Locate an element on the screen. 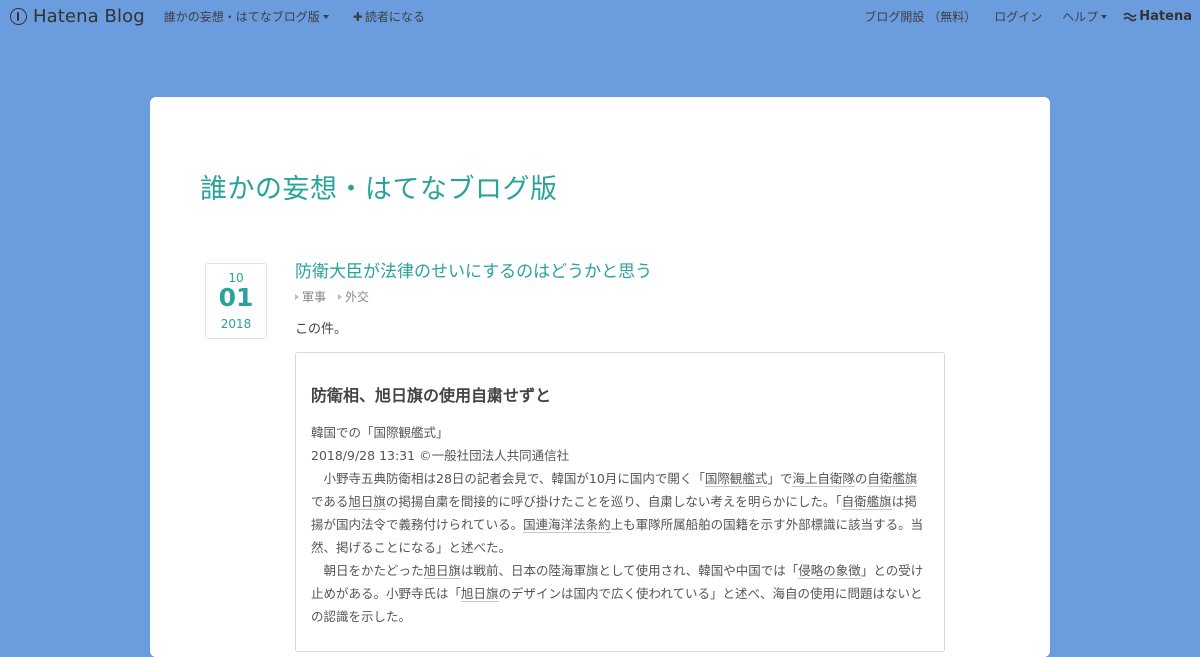 This screenshot has width=1200, height=657. text-run: の is located at coordinates (861, 478).